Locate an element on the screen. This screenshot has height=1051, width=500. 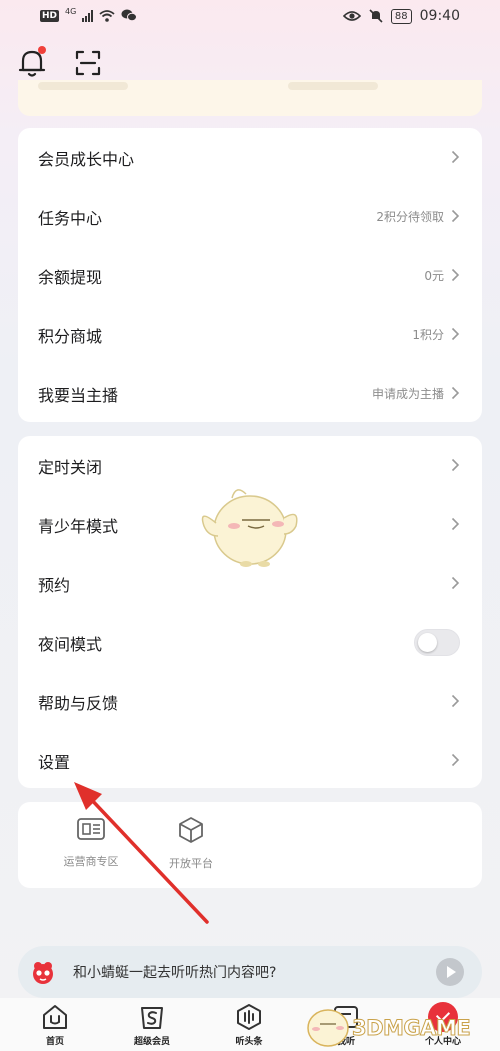
watermark-mascot-icon is located at coordinates (328, 1028).